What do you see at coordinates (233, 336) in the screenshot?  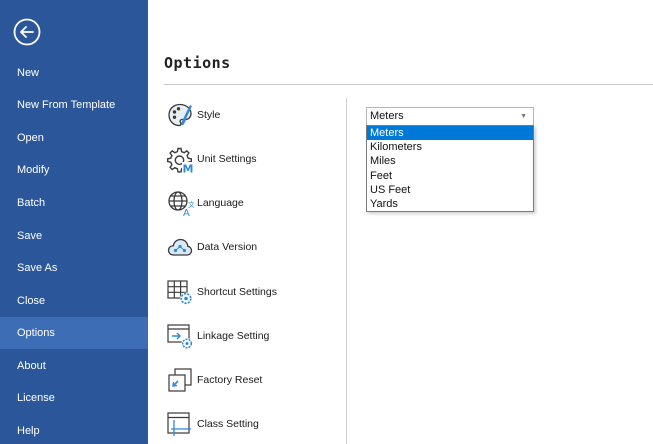 I see `category-linkage-setting-label: Linkage Setting` at bounding box center [233, 336].